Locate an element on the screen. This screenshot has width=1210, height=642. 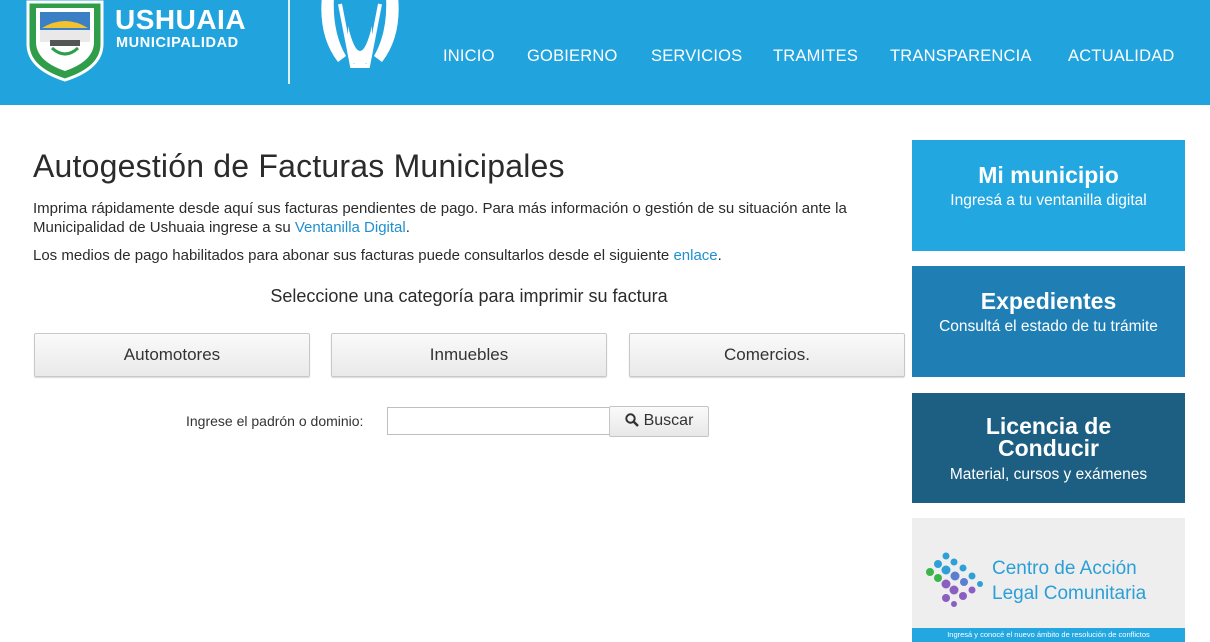
payment-end: . is located at coordinates (719, 255).